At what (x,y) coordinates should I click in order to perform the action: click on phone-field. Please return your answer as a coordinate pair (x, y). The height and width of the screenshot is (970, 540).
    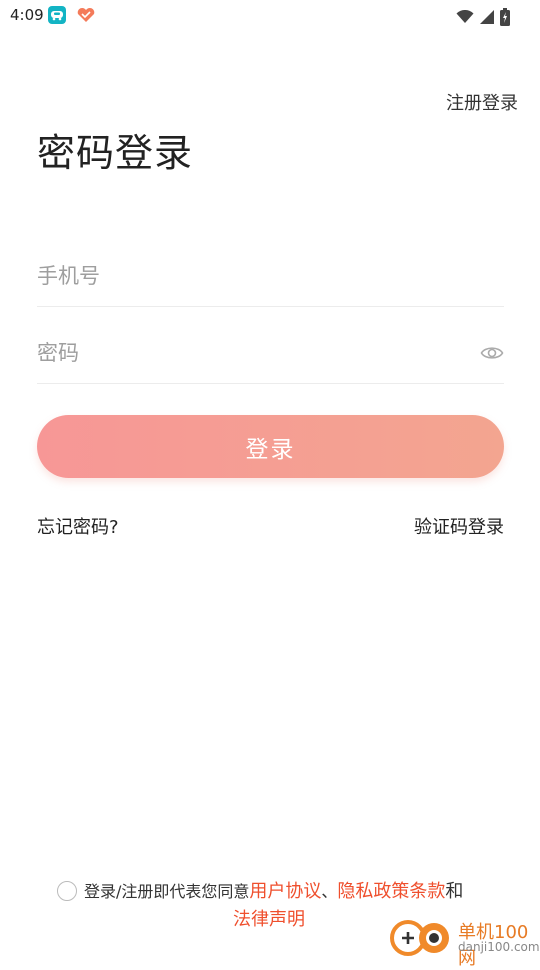
    Looking at the image, I should click on (270, 276).